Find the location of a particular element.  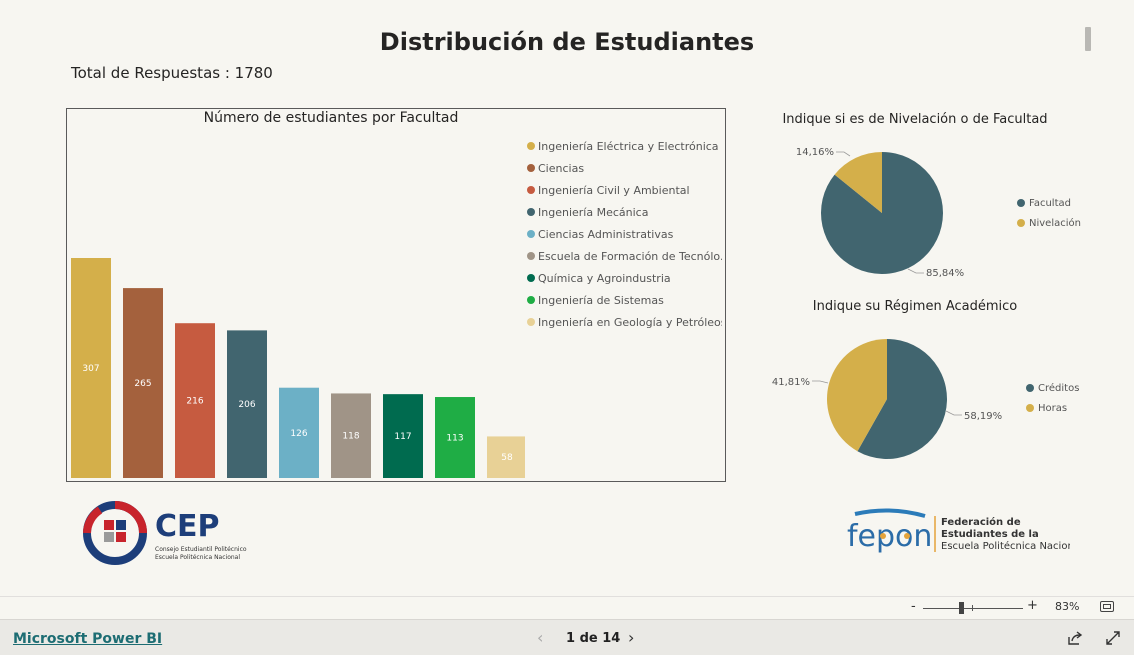

legend-label: Ingeniería Civil y Ambiental is located at coordinates (614, 190).